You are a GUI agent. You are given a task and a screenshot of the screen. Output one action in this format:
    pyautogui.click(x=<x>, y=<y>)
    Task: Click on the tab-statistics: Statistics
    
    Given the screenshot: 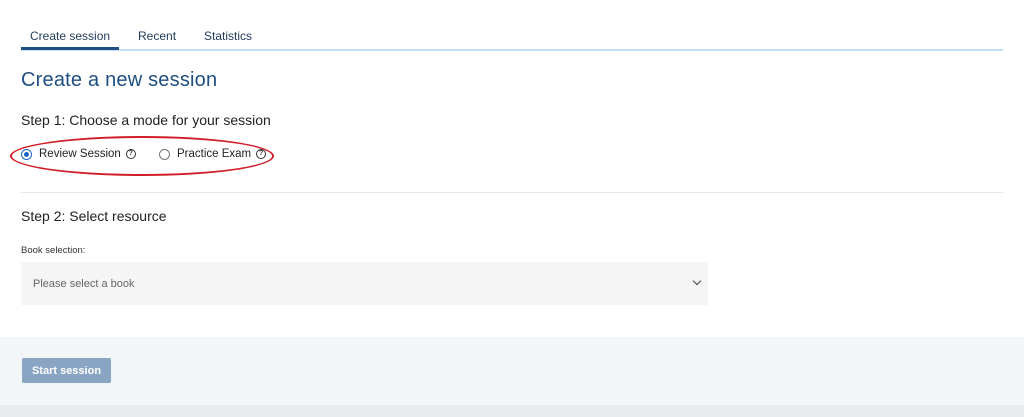 What is the action you would take?
    pyautogui.click(x=228, y=36)
    